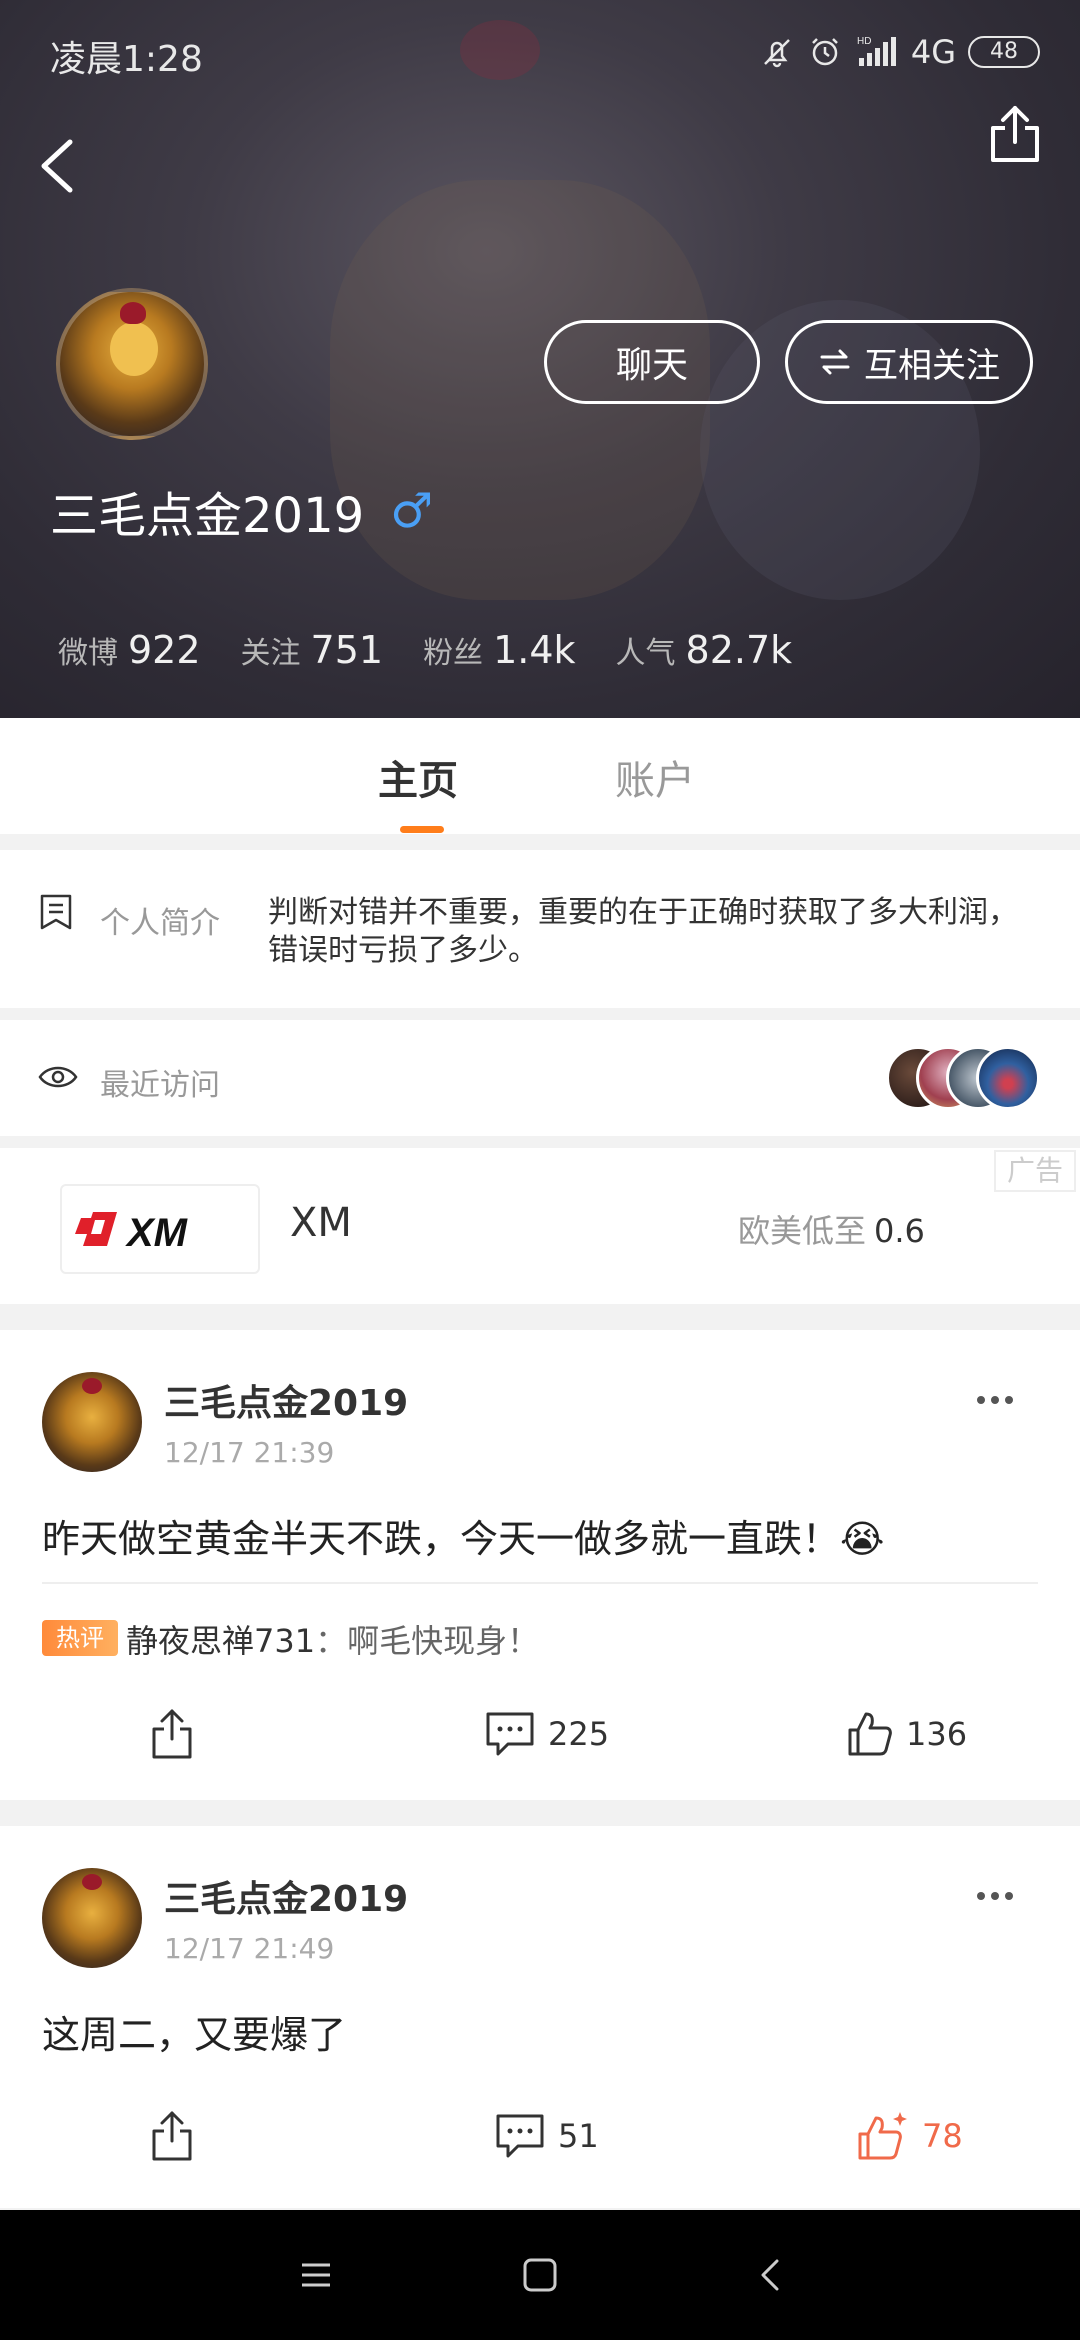  I want to click on mute-bell-icon, so click(776, 53).